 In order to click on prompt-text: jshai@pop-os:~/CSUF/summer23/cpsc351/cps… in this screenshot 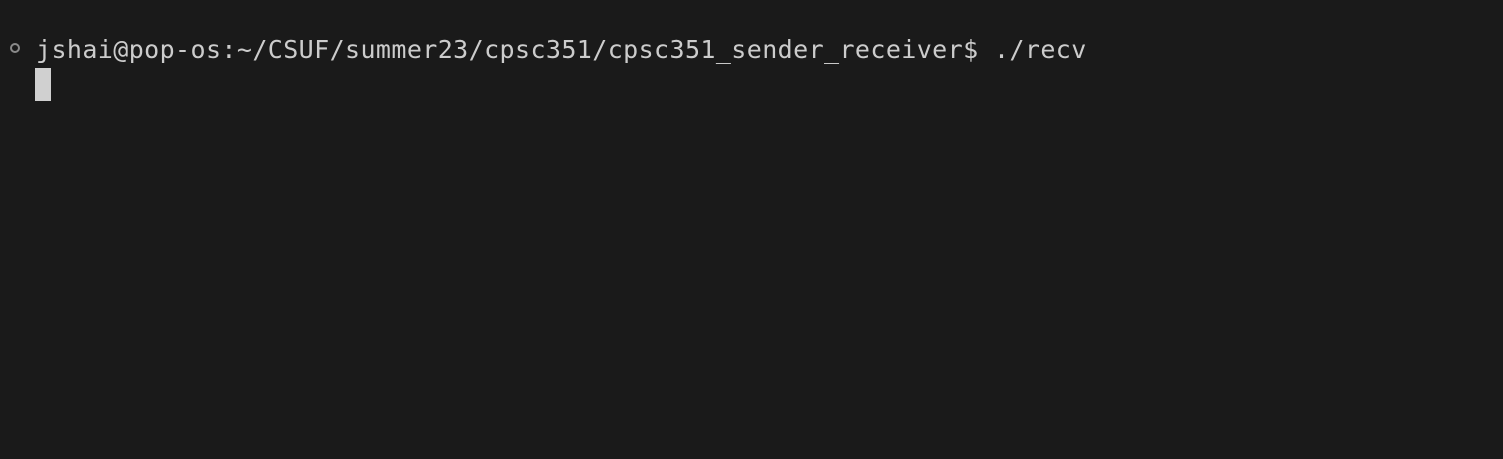, I will do `click(507, 49)`.